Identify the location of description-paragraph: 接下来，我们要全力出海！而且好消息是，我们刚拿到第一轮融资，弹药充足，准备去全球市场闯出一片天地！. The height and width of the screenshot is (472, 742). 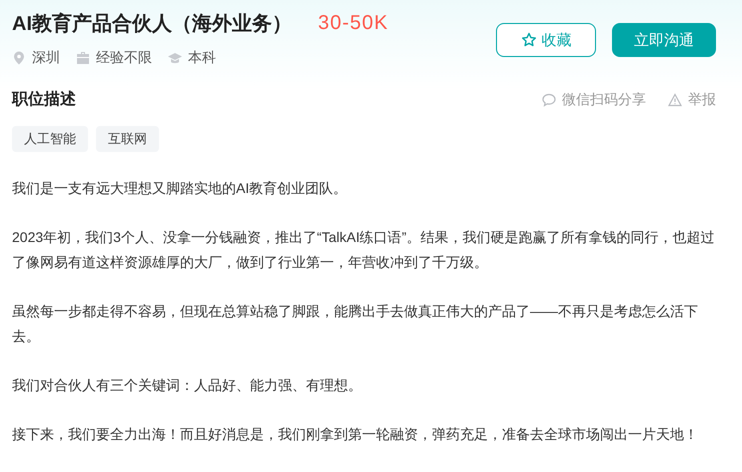
(355, 434).